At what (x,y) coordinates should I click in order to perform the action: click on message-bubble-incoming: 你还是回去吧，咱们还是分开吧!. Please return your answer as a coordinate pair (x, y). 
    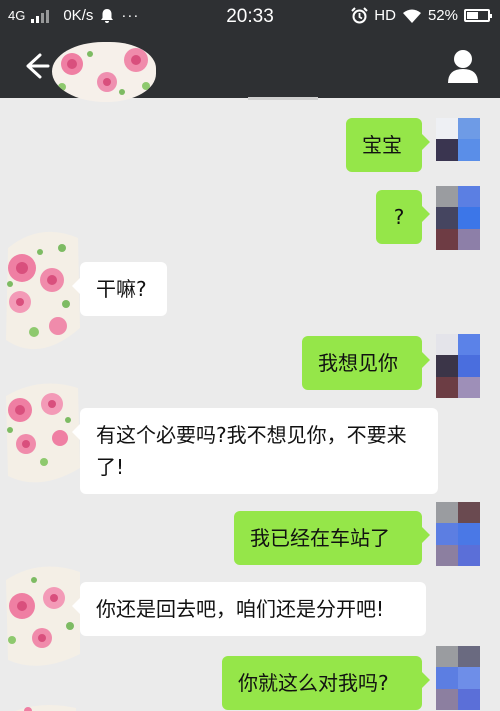
    Looking at the image, I should click on (249, 609).